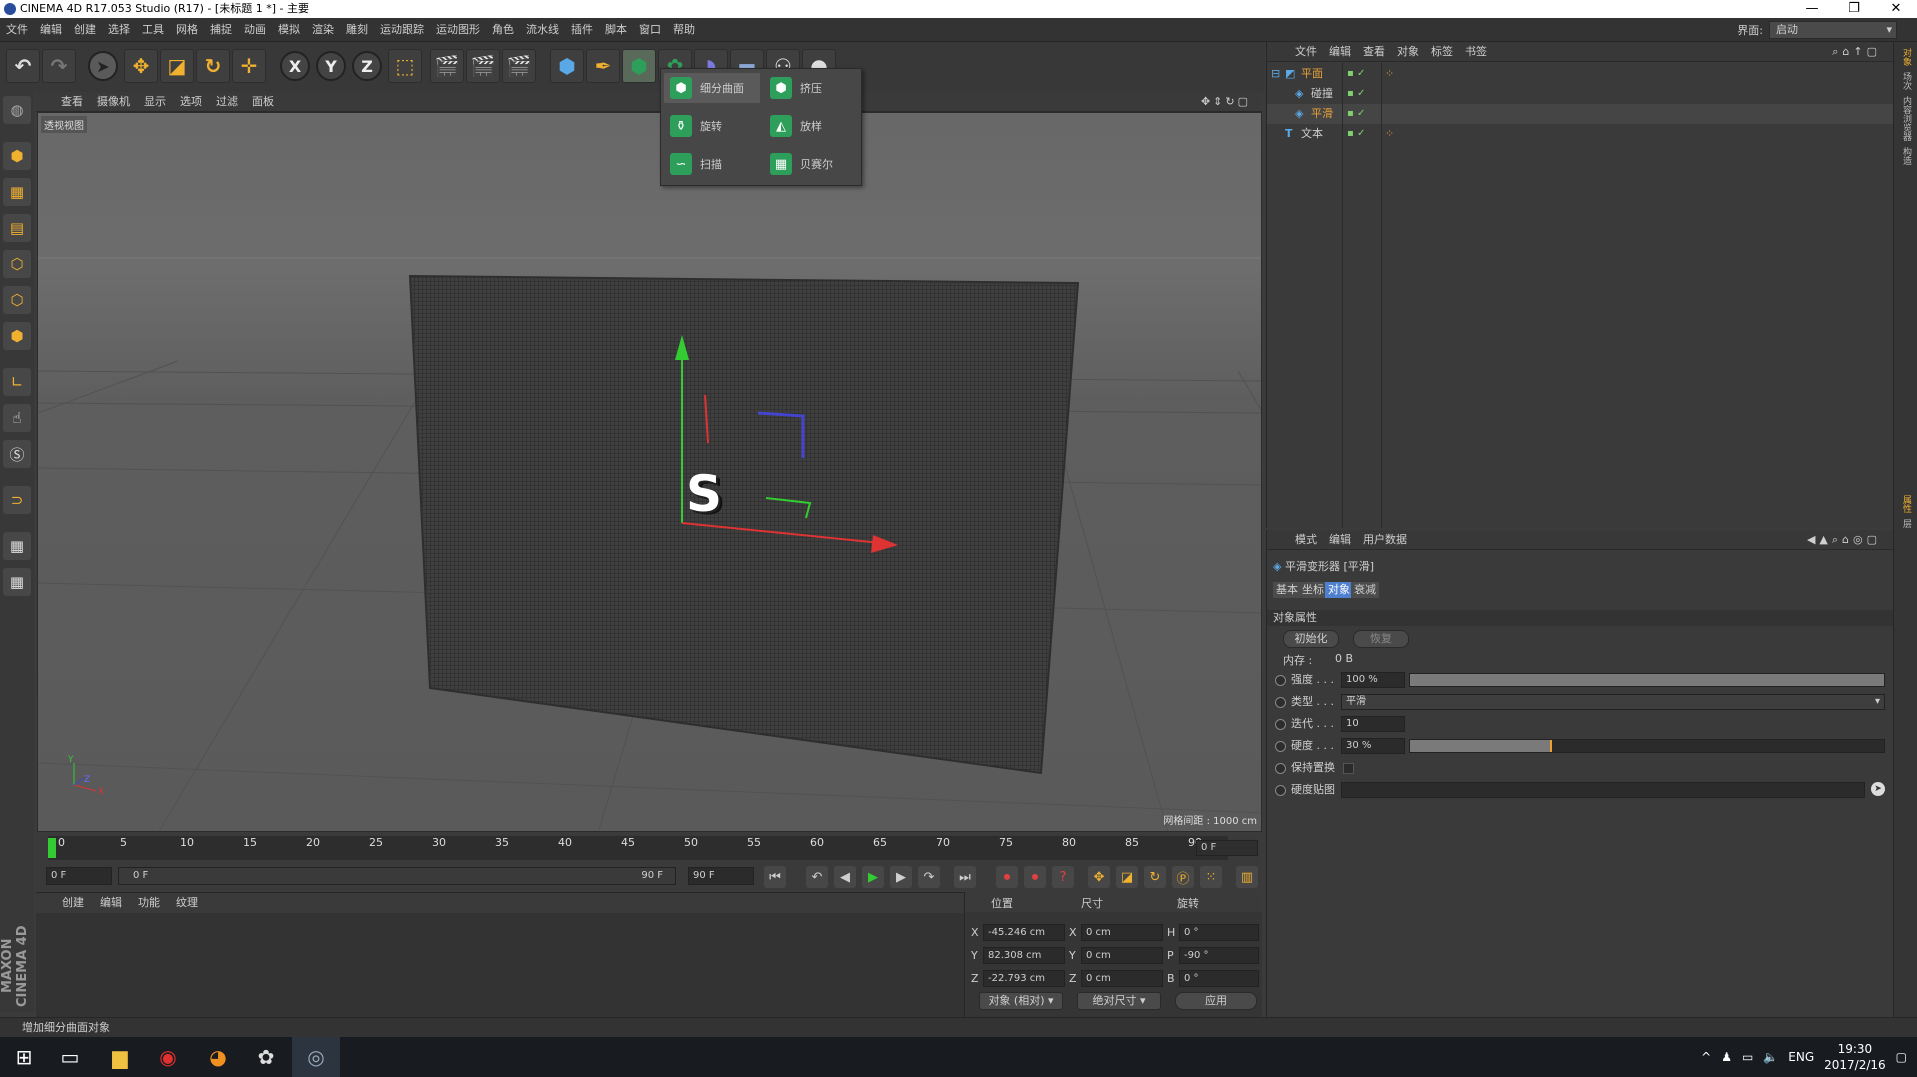  Describe the element at coordinates (323, 30) in the screenshot. I see `menu-render: 渲染` at that location.